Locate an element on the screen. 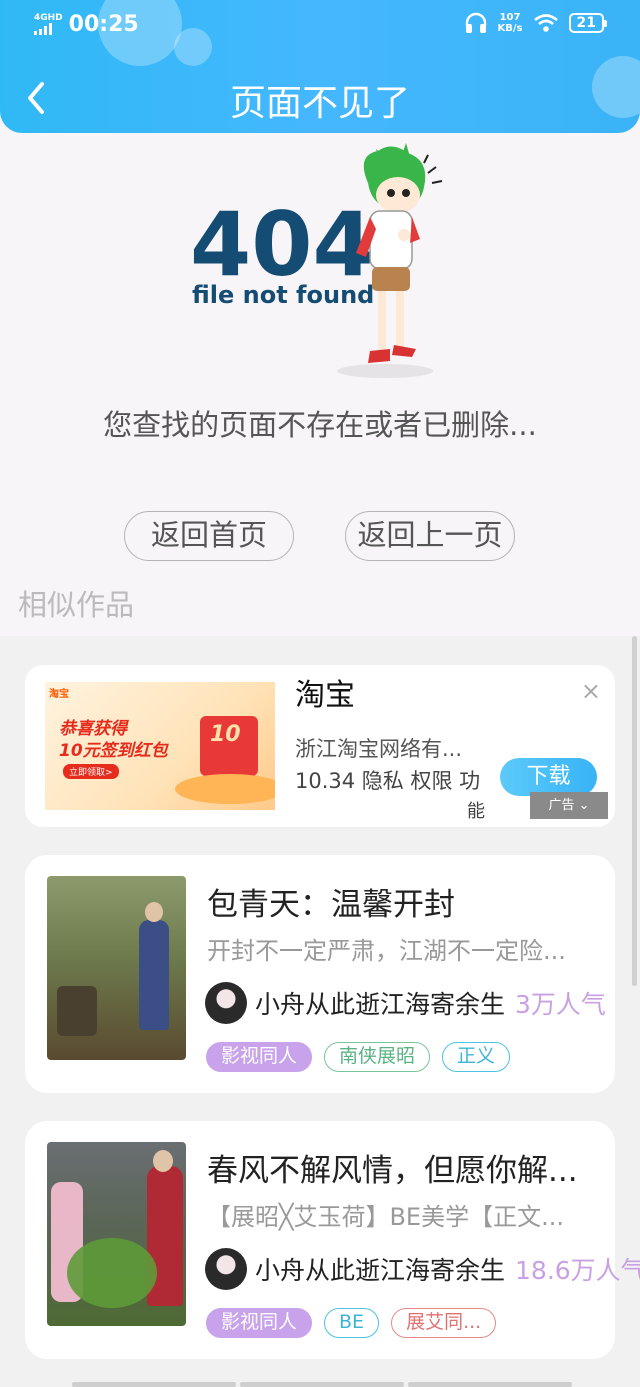 Image resolution: width=640 pixels, height=1387 pixels. ad-image-button: 立即领取> is located at coordinates (91, 771).